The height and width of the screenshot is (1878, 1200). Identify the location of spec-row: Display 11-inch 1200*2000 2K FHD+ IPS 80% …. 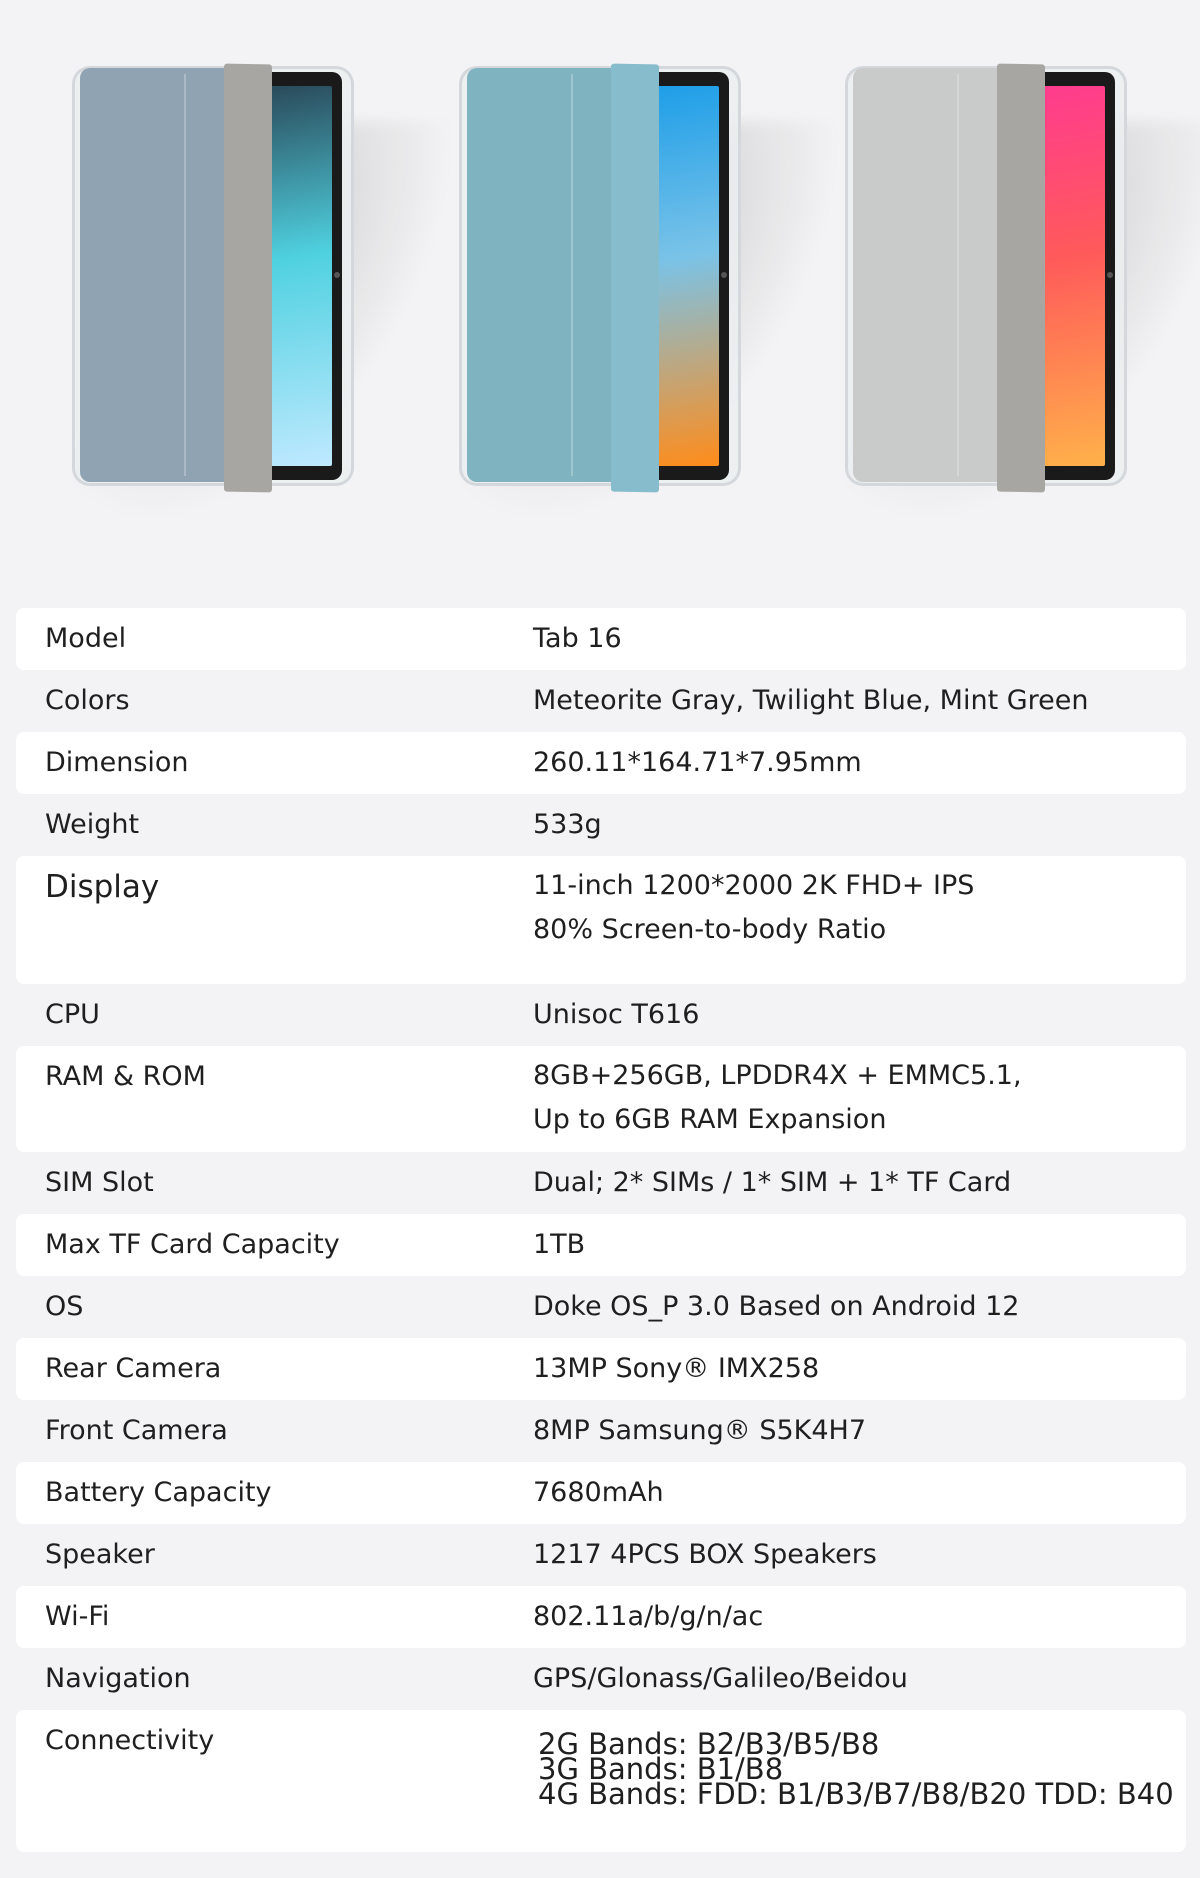
(601, 920).